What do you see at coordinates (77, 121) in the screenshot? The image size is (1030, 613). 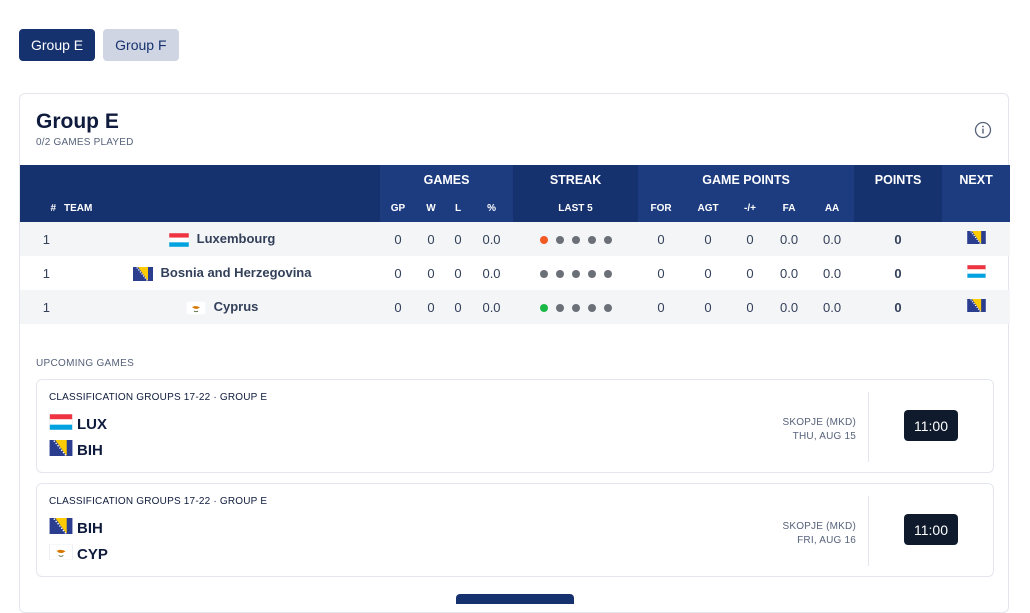 I see `group-title: Group E` at bounding box center [77, 121].